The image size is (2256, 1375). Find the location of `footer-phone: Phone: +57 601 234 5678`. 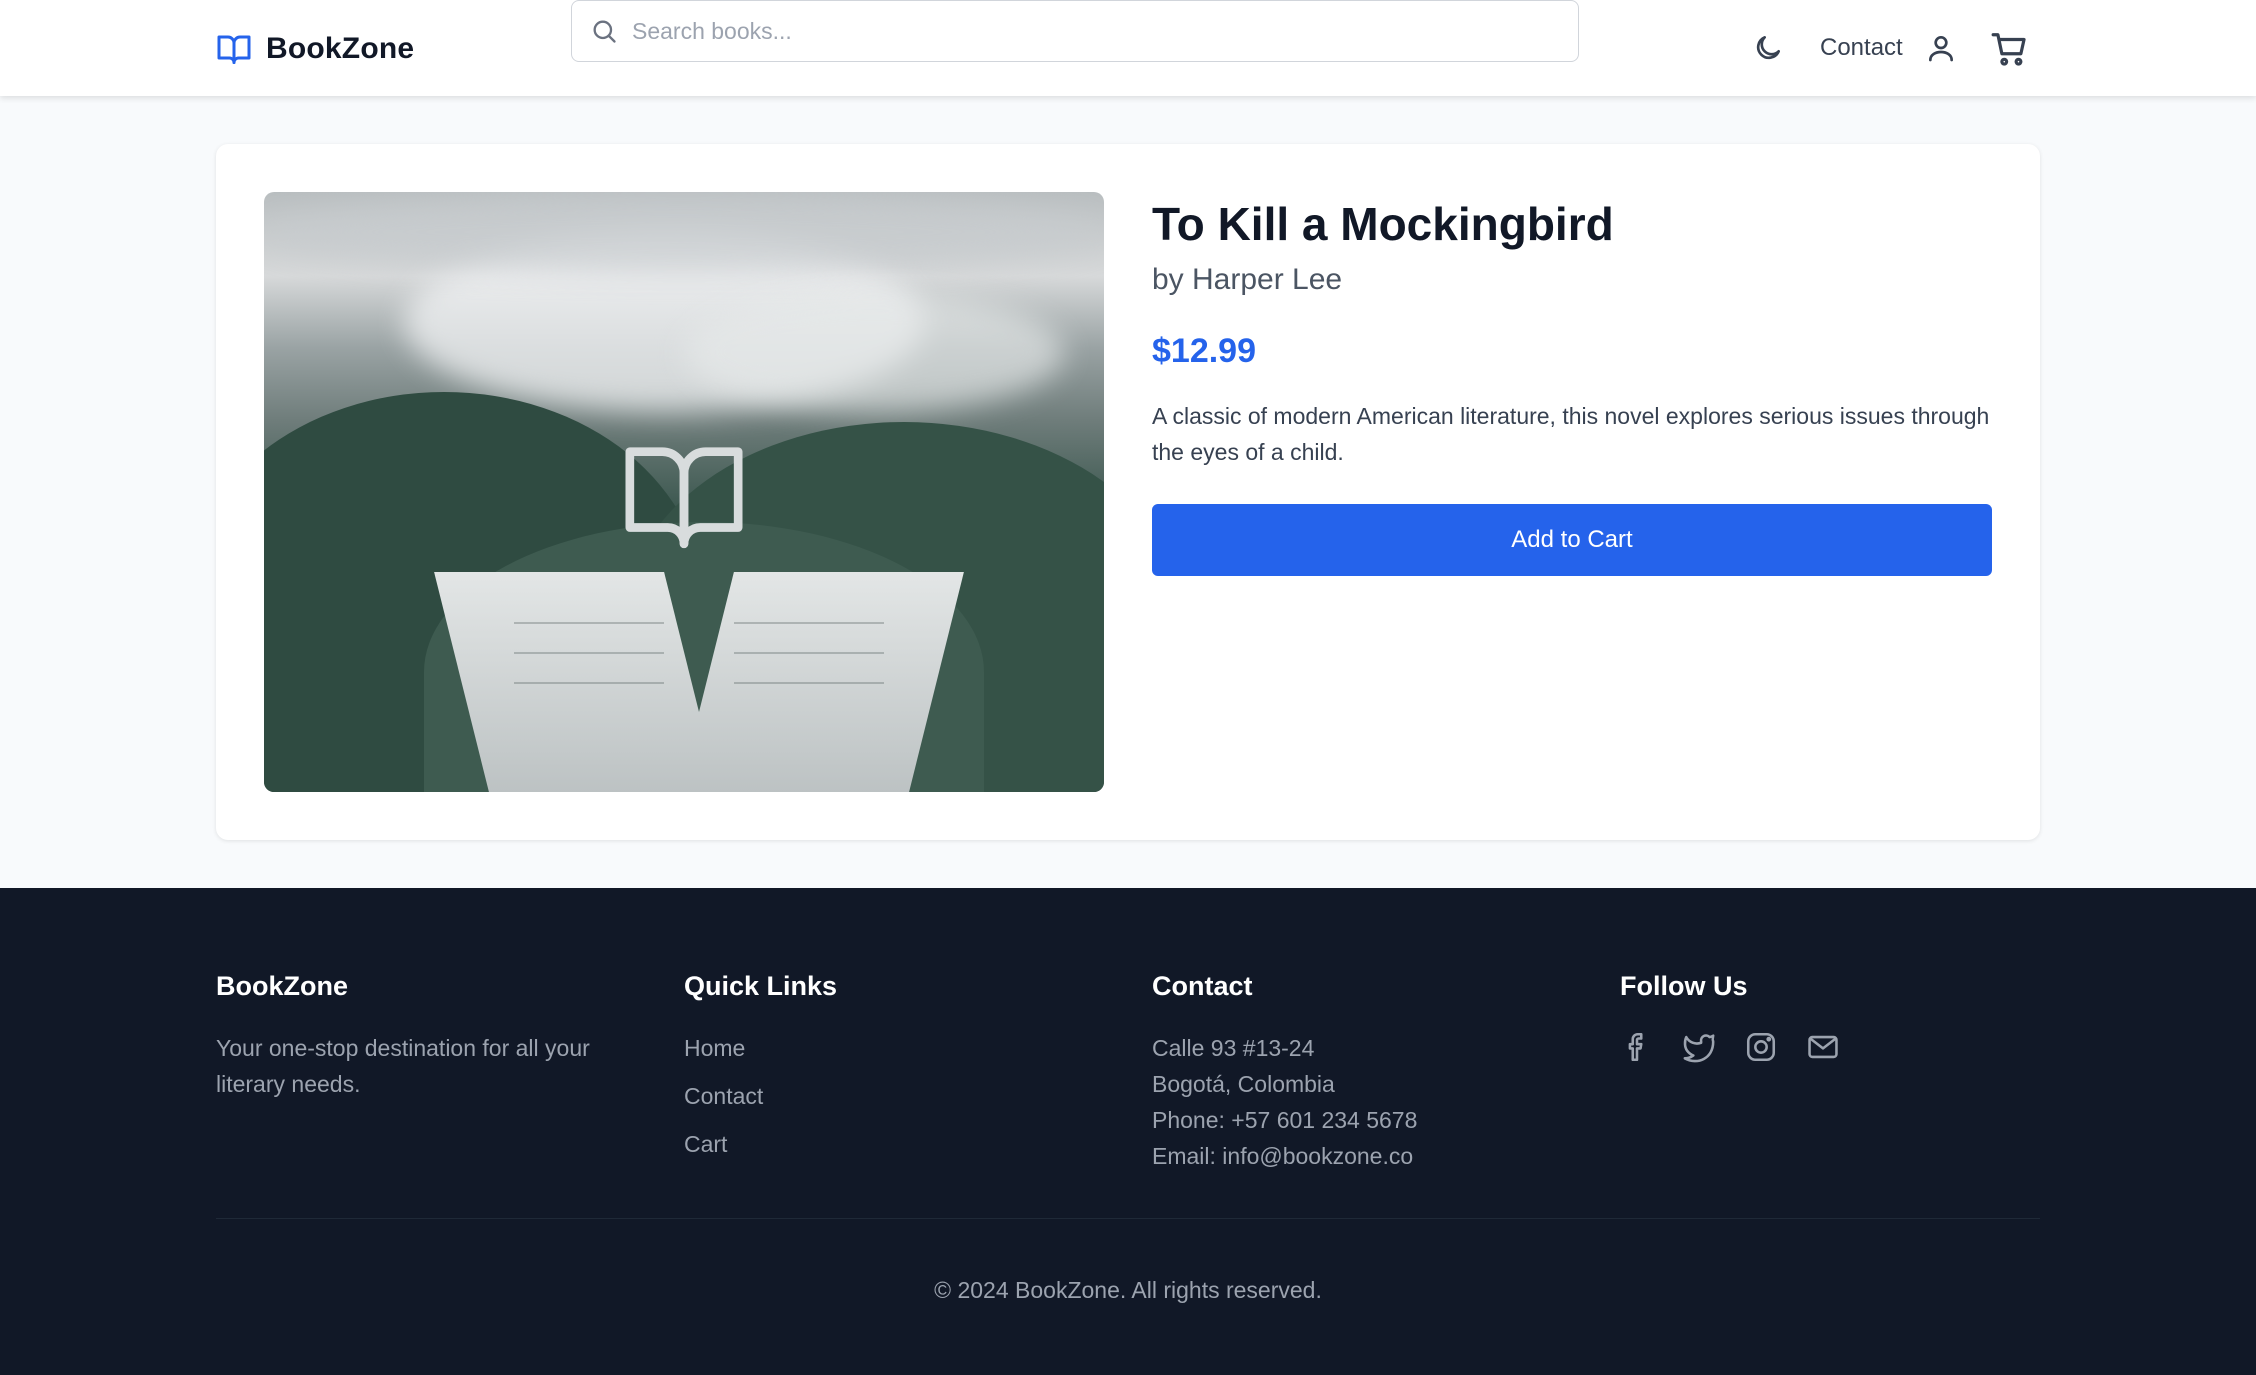

footer-phone: Phone: +57 601 234 5678 is located at coordinates (1285, 1120).